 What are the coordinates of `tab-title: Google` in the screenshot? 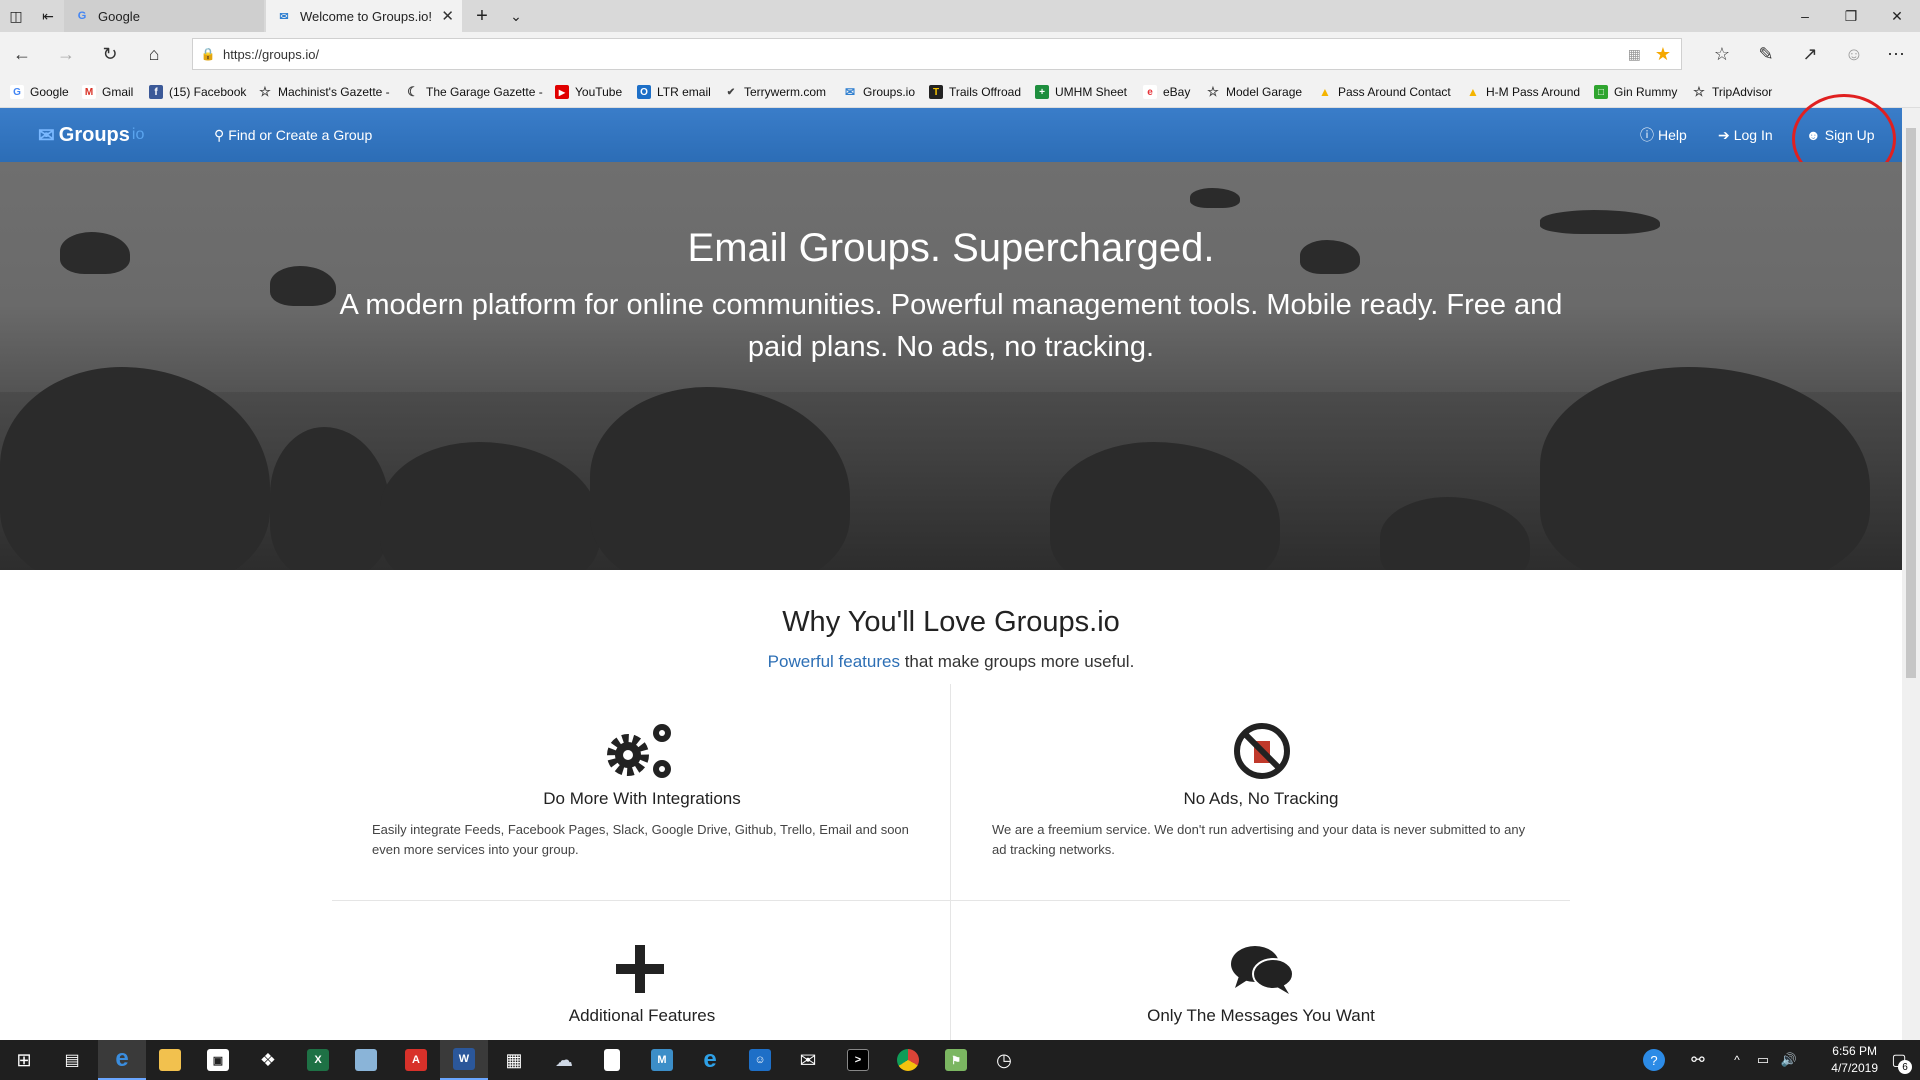 It's located at (119, 16).